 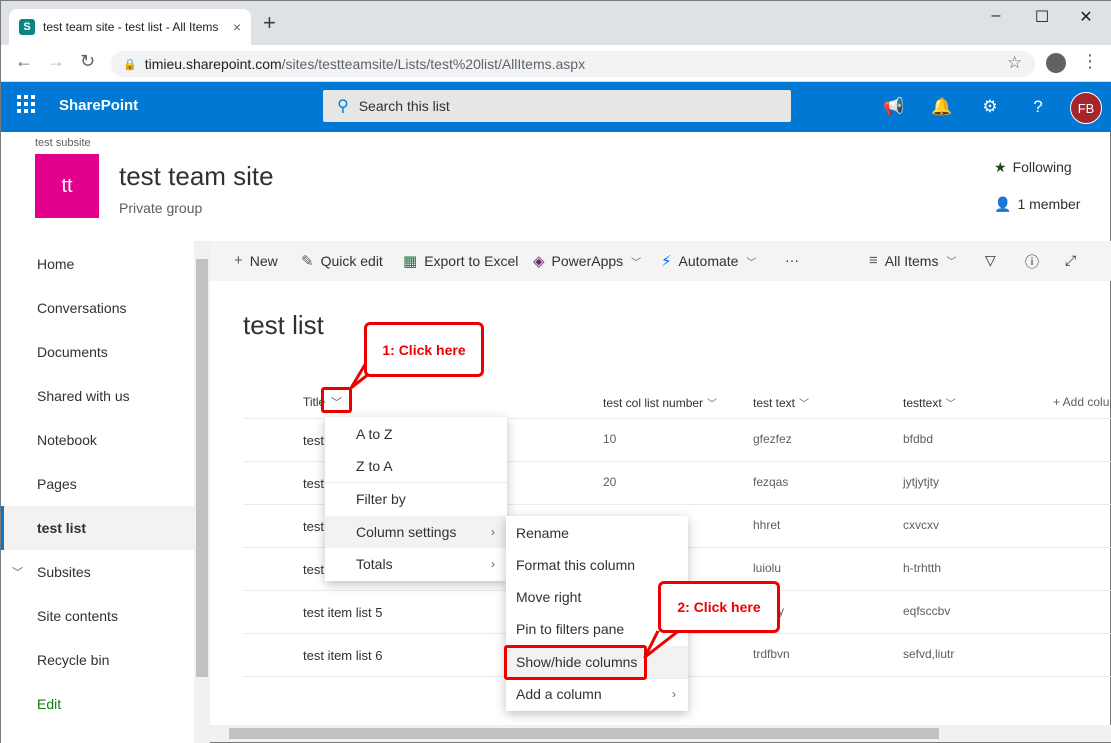 I want to click on back-icon: ←, so click(x=24, y=61).